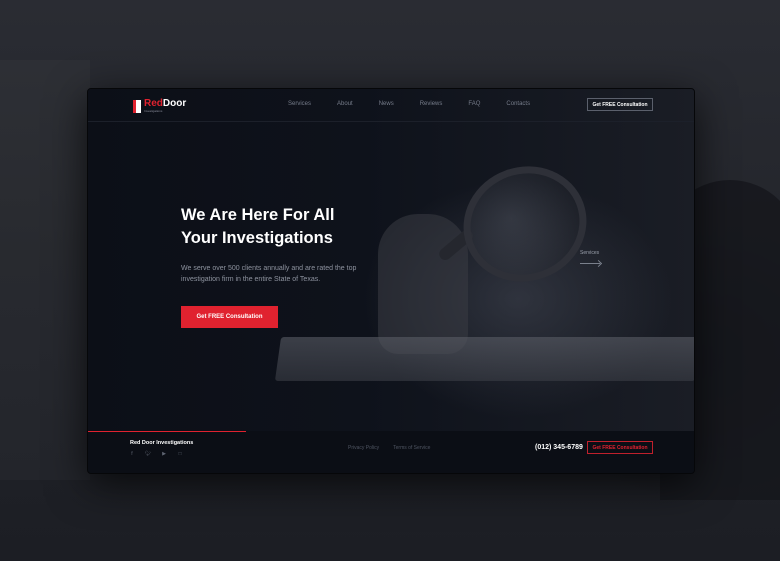 The height and width of the screenshot is (561, 780). What do you see at coordinates (345, 104) in the screenshot?
I see `nav-link-about: About` at bounding box center [345, 104].